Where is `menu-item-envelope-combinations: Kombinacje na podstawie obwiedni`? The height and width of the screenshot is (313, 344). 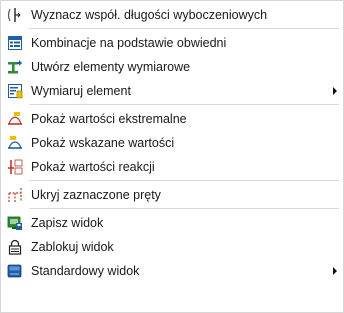
menu-item-envelope-combinations: Kombinacje na podstawie obwiedni is located at coordinates (172, 43).